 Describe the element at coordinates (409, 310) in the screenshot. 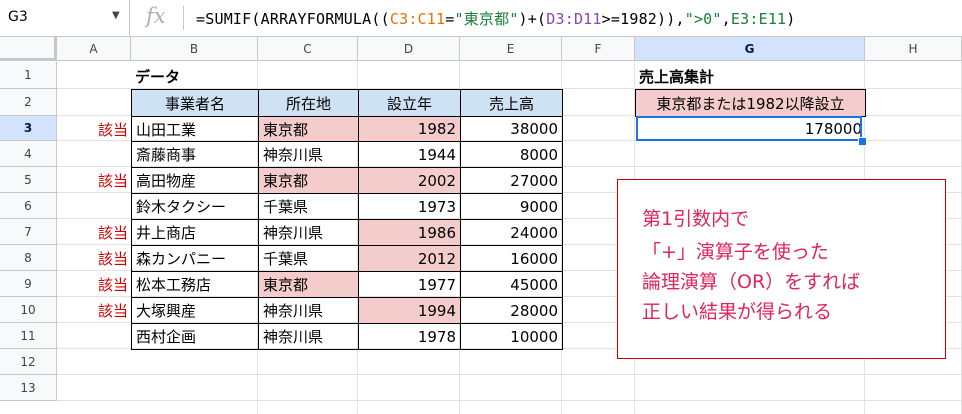

I see `year-cell: 1994` at that location.